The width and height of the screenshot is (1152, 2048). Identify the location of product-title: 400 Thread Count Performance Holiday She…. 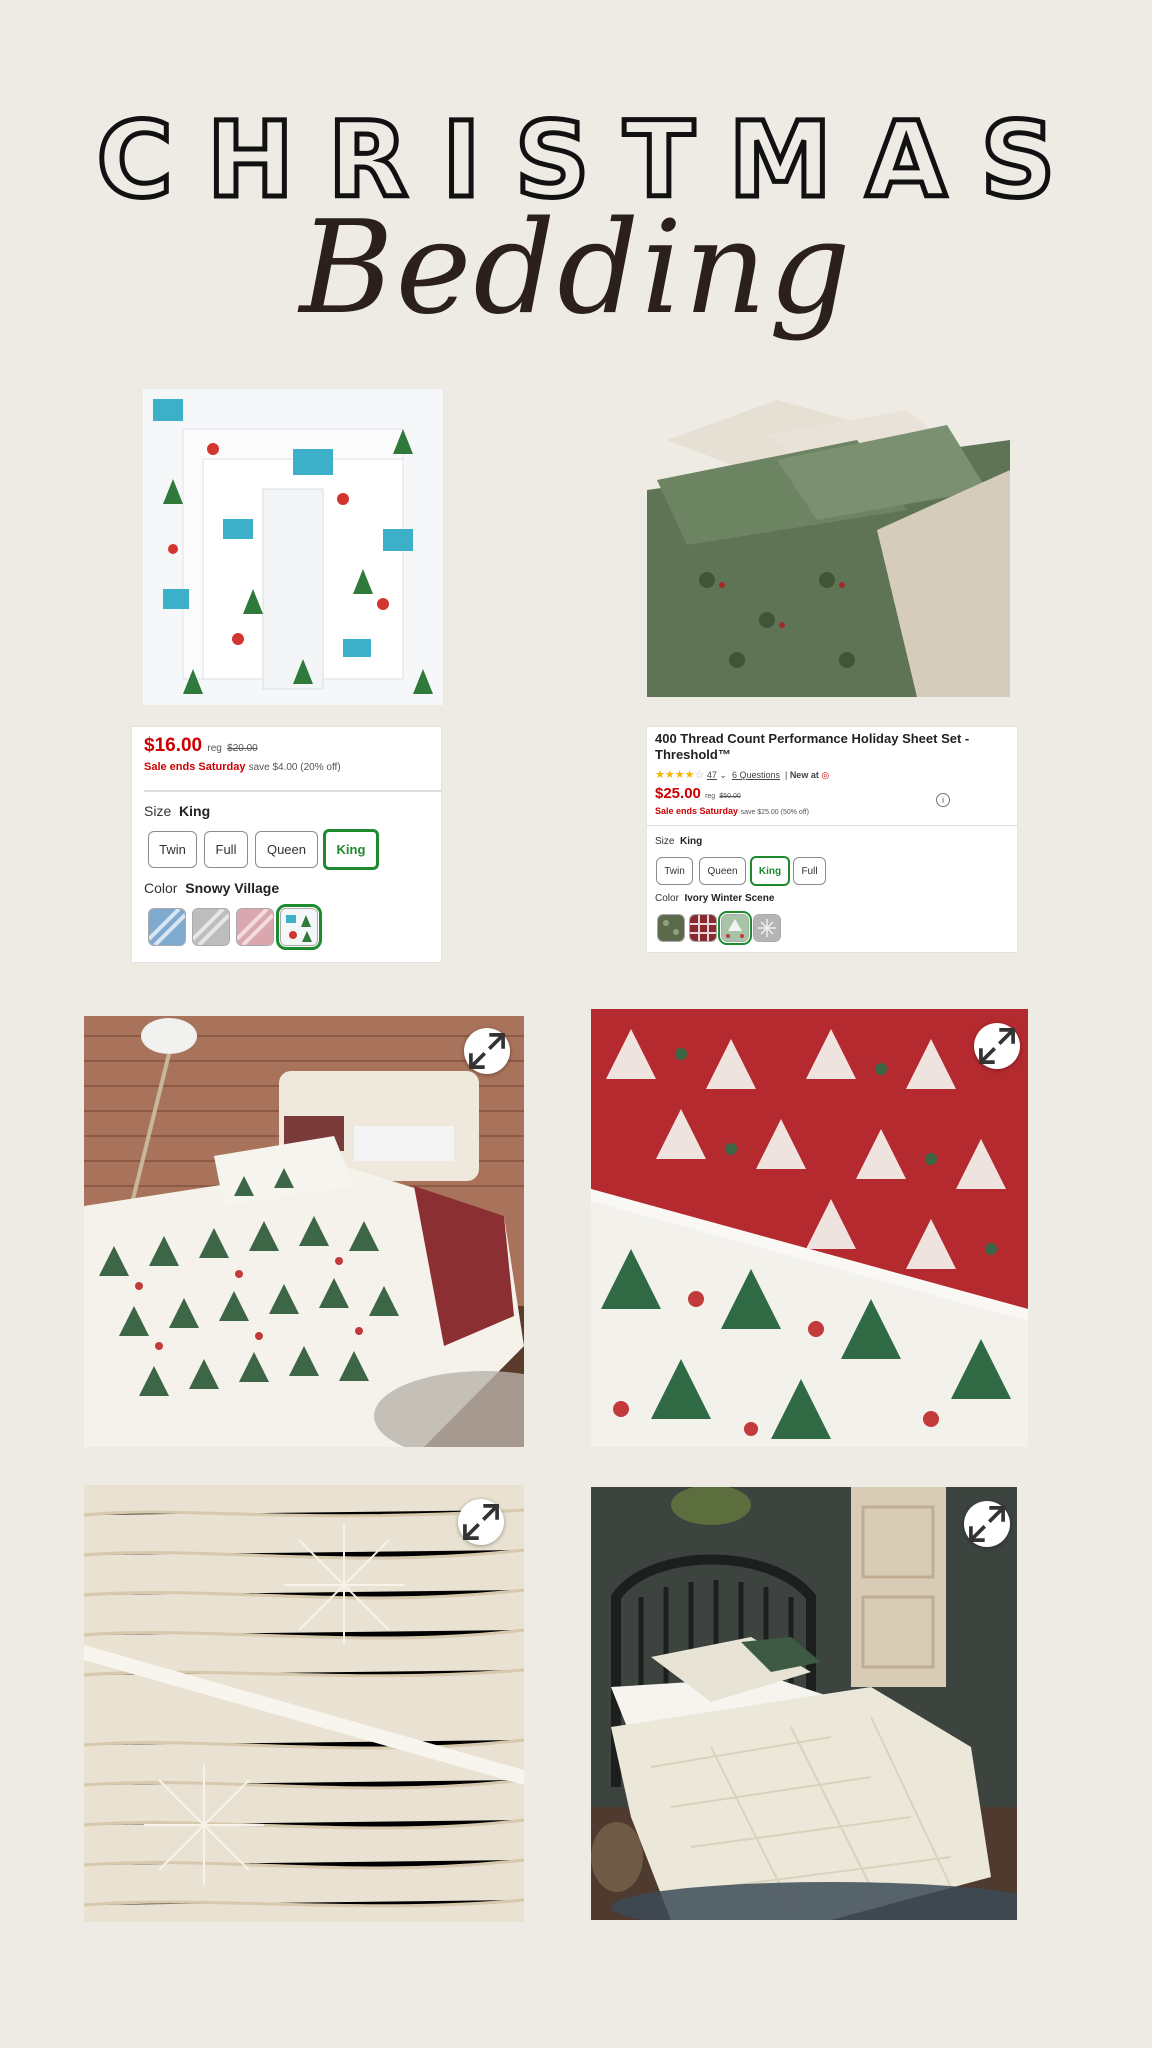
(833, 747).